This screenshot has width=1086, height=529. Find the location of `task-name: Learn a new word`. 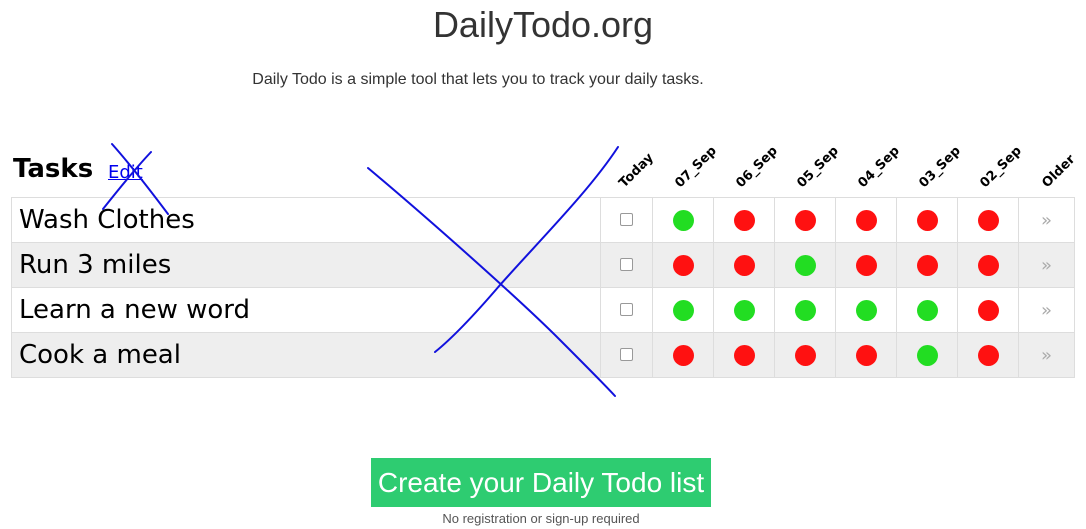

task-name: Learn a new word is located at coordinates (306, 310).